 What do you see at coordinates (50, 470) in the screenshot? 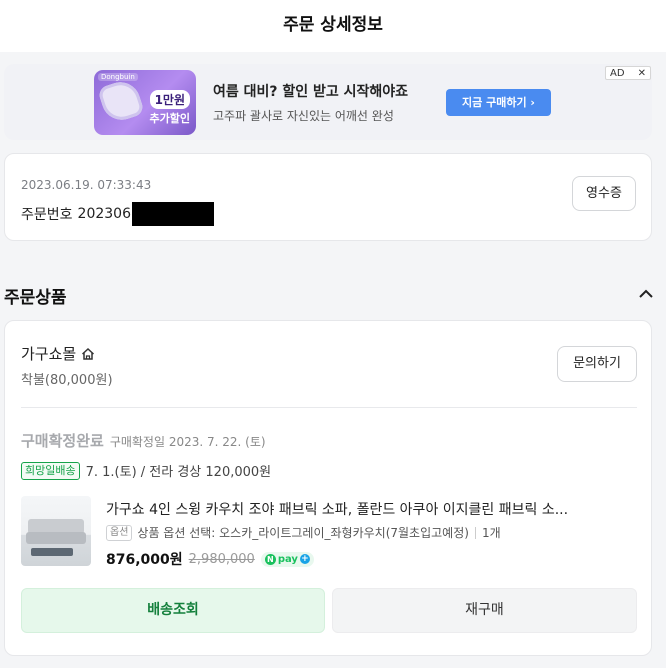
I see `scheduled-delivery-badge: 희망일배송` at bounding box center [50, 470].